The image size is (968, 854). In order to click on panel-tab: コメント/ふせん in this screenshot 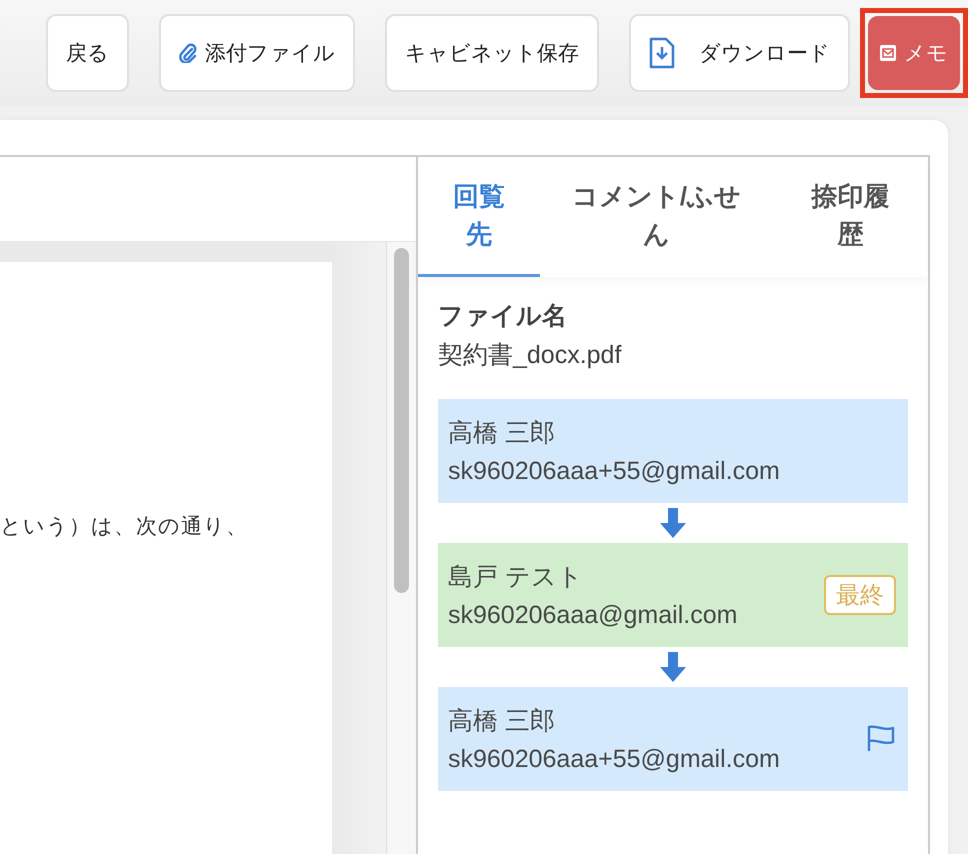, I will do `click(656, 217)`.